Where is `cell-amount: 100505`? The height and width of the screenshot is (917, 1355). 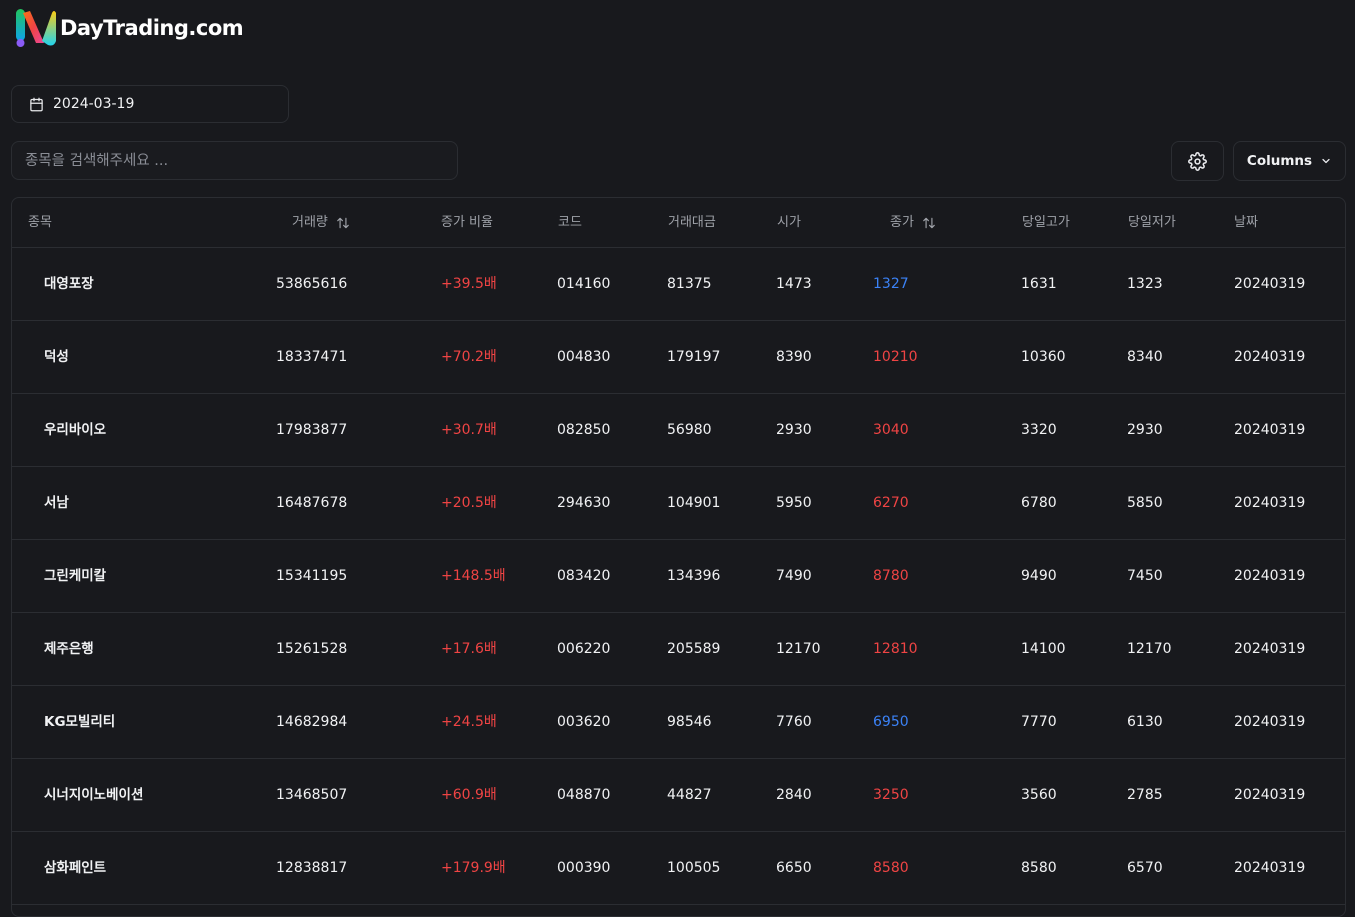
cell-amount: 100505 is located at coordinates (694, 868).